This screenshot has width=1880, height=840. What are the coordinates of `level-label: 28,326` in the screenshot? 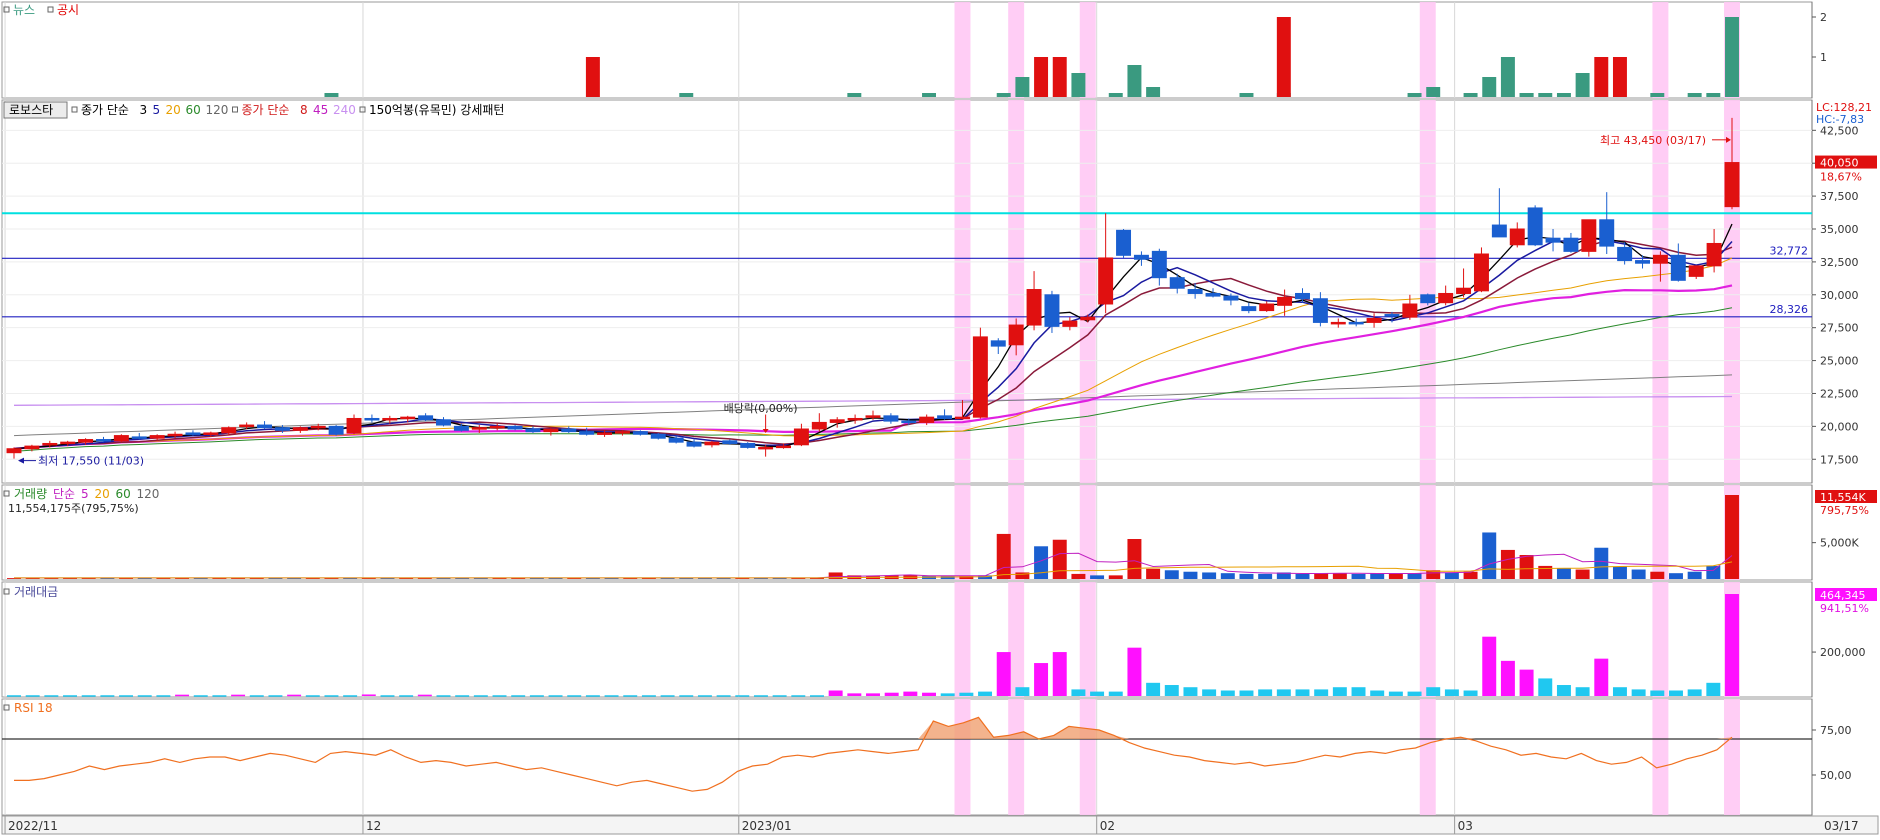 It's located at (1789, 309).